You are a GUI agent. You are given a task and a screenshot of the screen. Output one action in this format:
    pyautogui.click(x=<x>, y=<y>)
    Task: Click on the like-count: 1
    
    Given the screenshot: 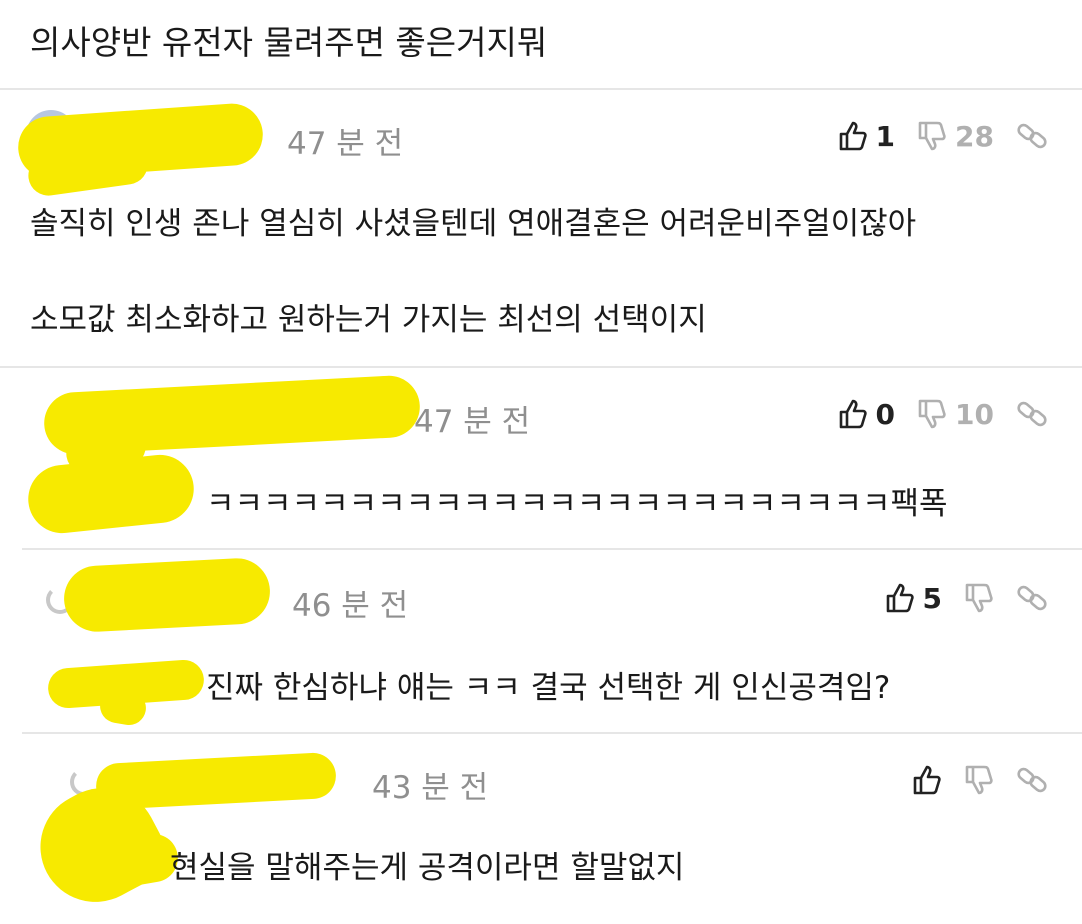 What is the action you would take?
    pyautogui.click(x=885, y=136)
    